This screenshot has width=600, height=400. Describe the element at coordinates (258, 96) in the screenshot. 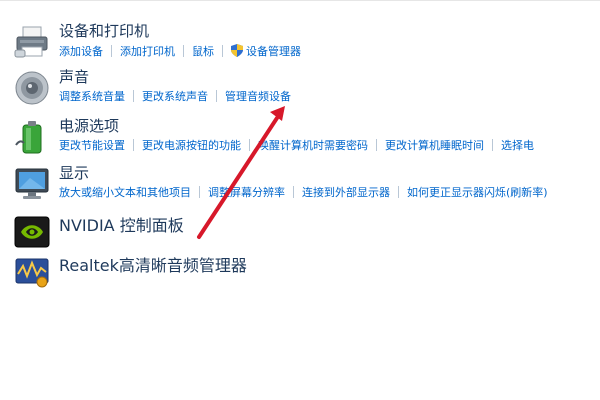

I see `manage-audio-devices-link: 管理音频设备` at that location.